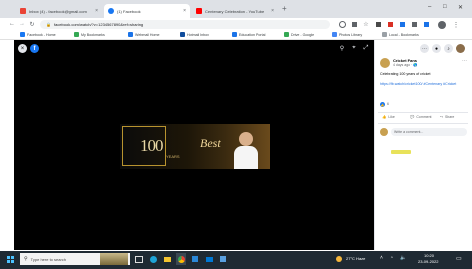 This screenshot has width=472, height=269. Describe the element at coordinates (460, 48) in the screenshot. I see `account-avatar` at that location.